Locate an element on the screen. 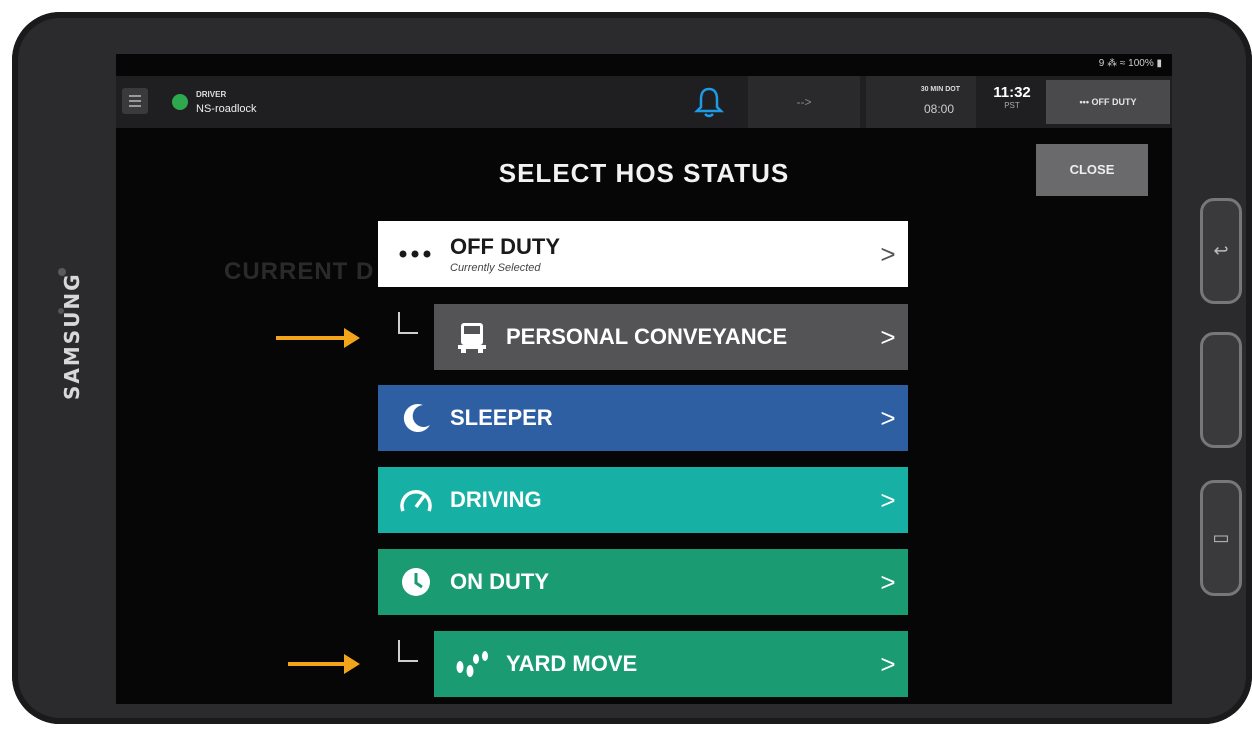 This screenshot has height=737, width=1252. clock-timezone: PST is located at coordinates (1012, 105).